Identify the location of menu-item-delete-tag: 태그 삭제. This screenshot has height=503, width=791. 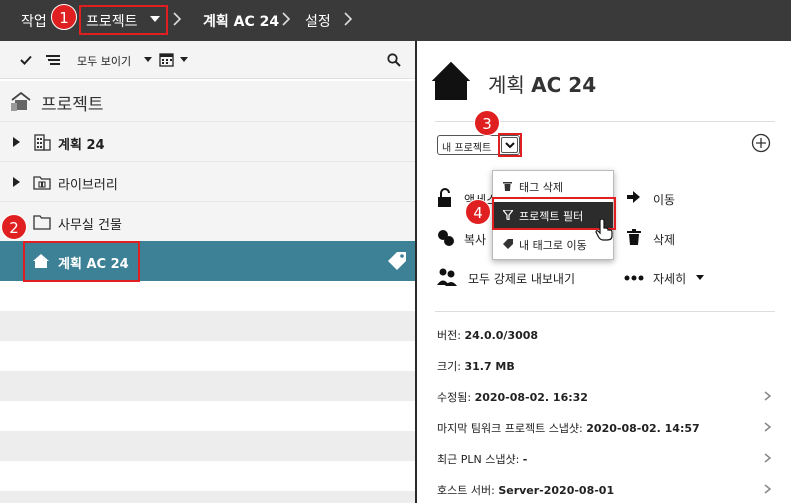
(553, 186).